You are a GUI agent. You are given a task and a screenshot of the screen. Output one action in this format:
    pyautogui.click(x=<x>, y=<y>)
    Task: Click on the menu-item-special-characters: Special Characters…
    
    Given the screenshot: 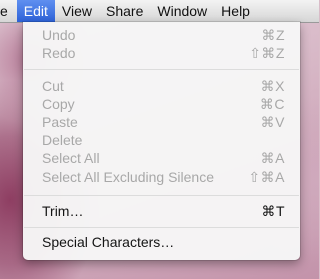 What is the action you would take?
    pyautogui.click(x=161, y=242)
    